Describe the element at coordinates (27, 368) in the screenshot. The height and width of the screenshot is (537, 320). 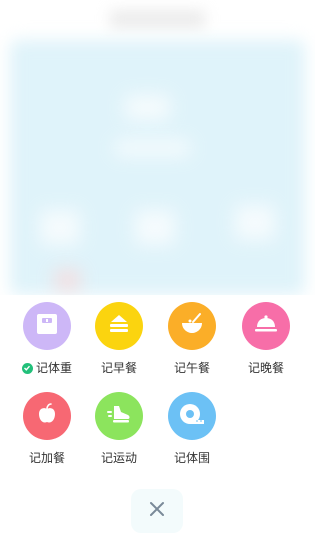
I see `check-icon` at that location.